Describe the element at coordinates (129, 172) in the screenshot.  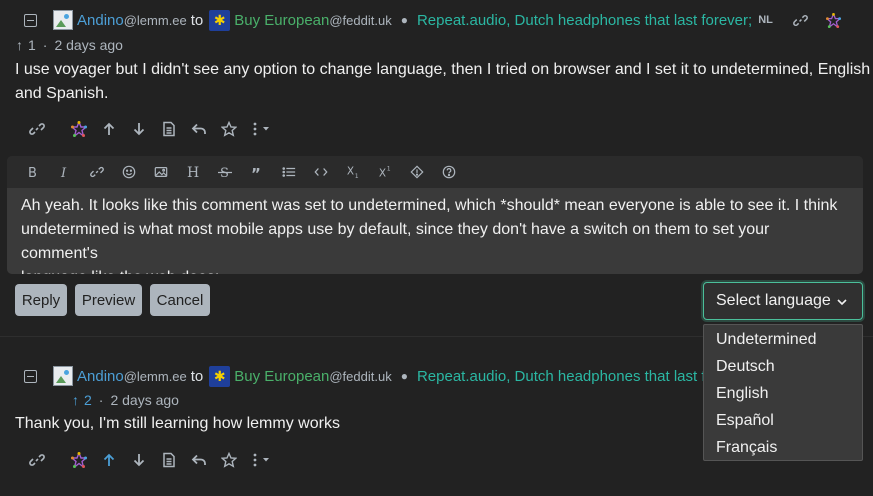
I see `emoji-icon` at that location.